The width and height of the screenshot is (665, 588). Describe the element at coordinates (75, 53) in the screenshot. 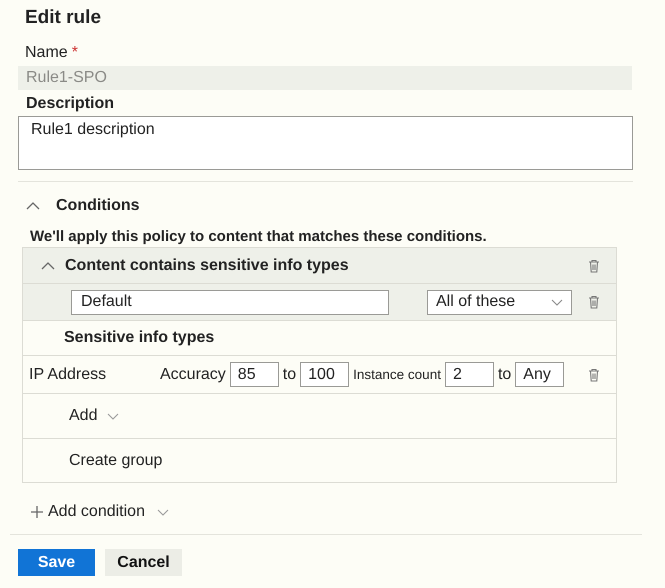

I see `required-mark: *` at that location.